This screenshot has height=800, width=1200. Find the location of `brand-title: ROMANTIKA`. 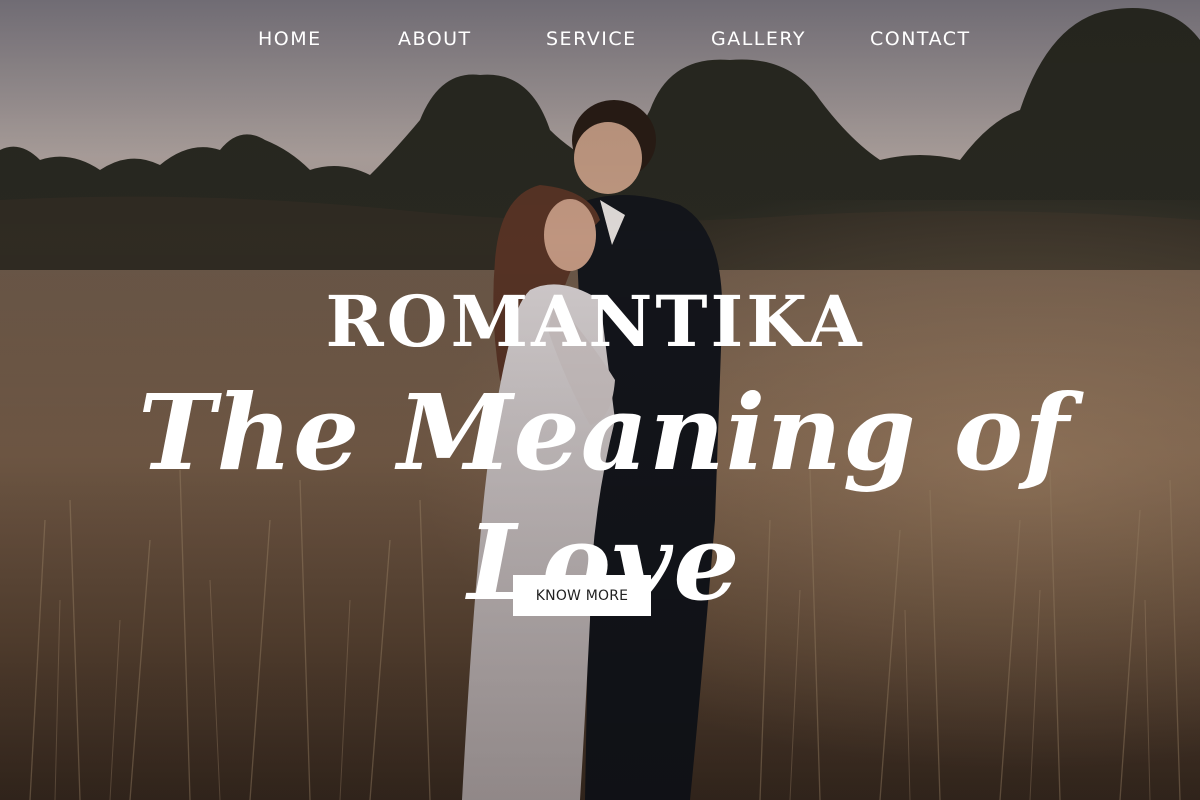

brand-title: ROMANTIKA is located at coordinates (595, 321).